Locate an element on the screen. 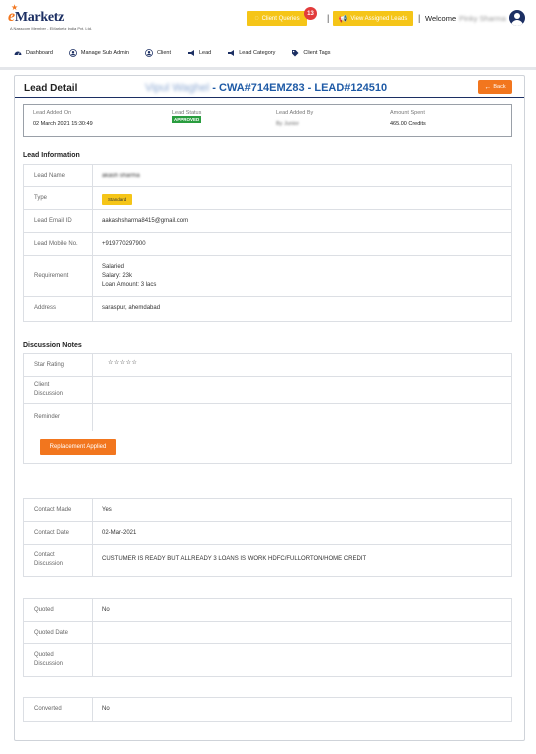 This screenshot has height=754, width=536. megaphone-icon is located at coordinates (231, 53).